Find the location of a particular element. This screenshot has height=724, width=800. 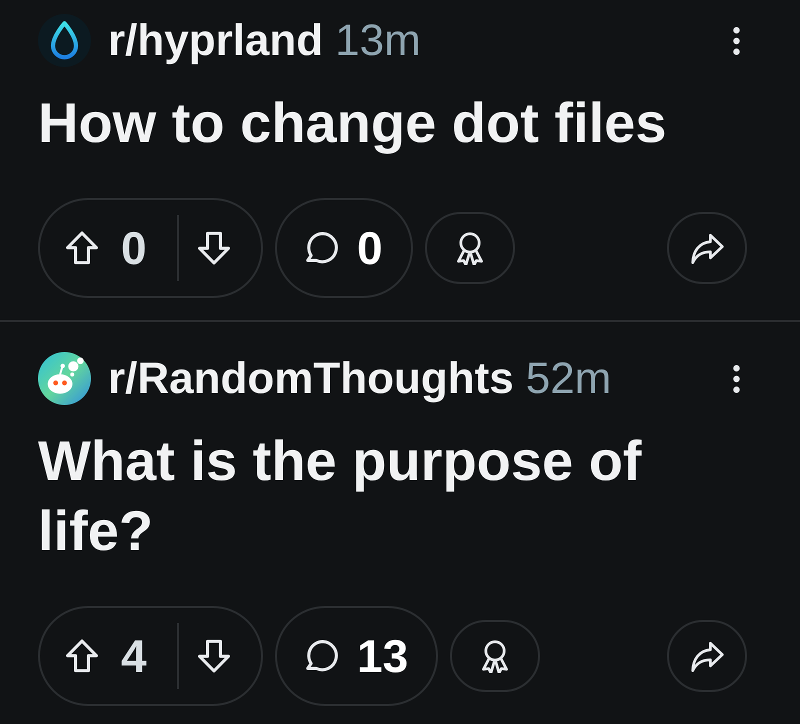

comments-button: 0 is located at coordinates (344, 248).